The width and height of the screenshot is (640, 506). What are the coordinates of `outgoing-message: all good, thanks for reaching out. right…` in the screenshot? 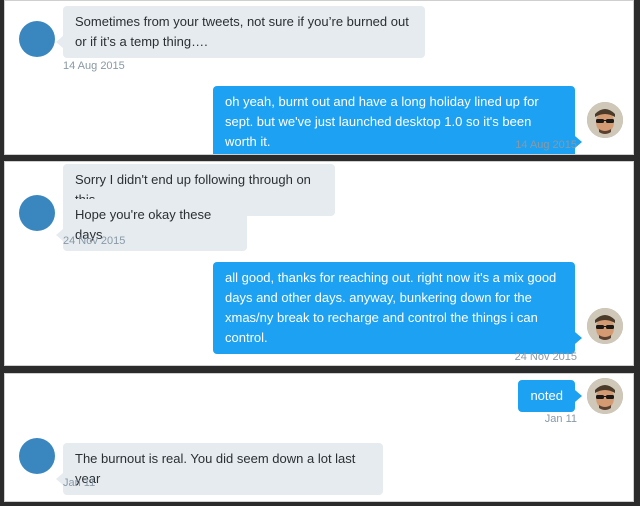 It's located at (397, 308).